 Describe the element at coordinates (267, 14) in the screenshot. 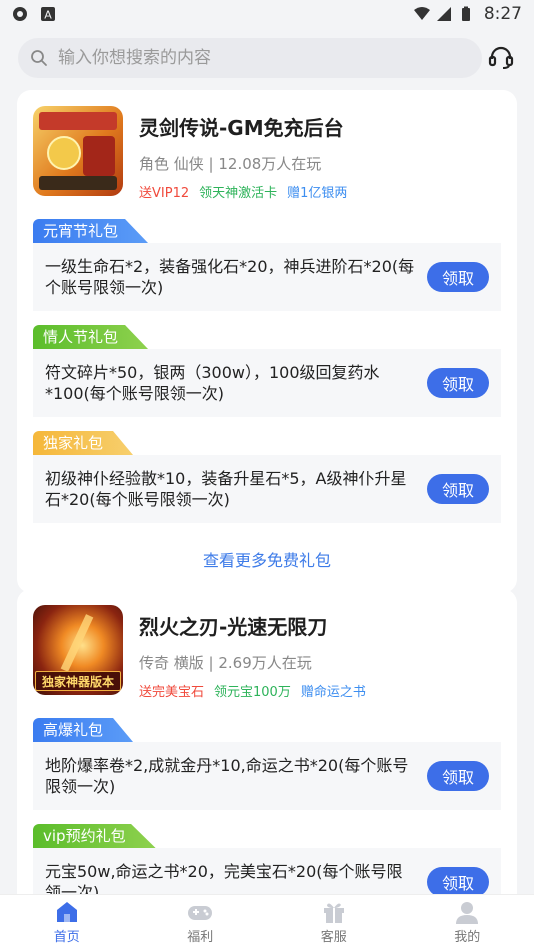

I see `status-bar: A 8:27` at that location.